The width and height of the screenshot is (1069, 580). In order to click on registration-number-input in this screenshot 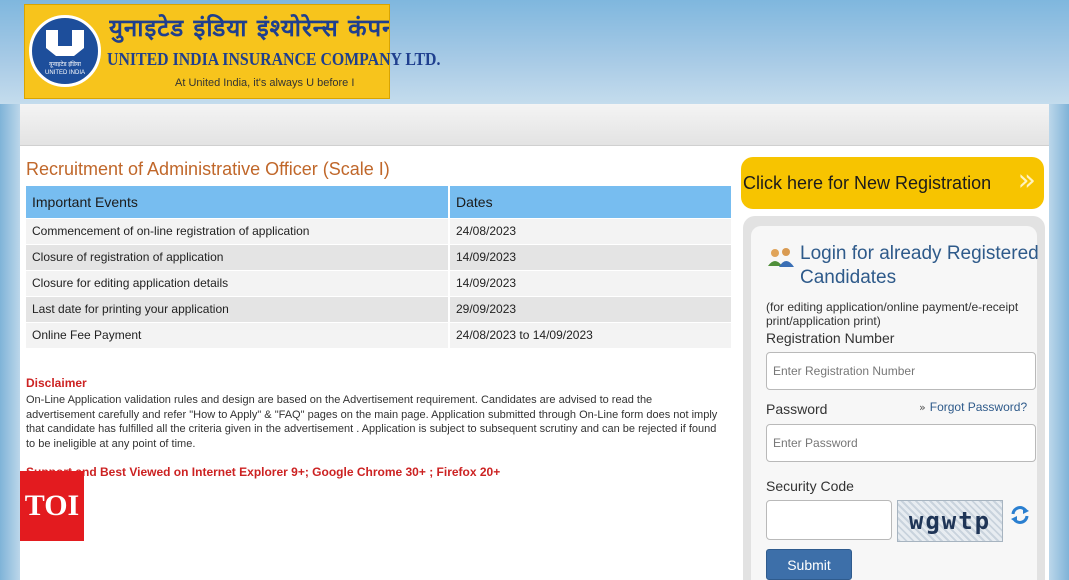, I will do `click(901, 371)`.